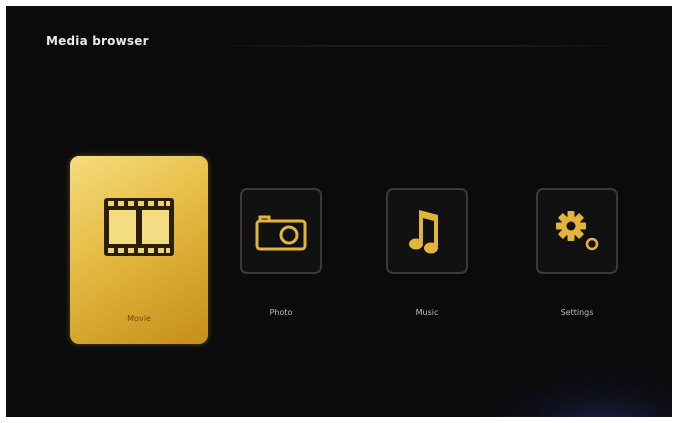 The height and width of the screenshot is (423, 679). What do you see at coordinates (577, 312) in the screenshot?
I see `menu-item-label: Settings` at bounding box center [577, 312].